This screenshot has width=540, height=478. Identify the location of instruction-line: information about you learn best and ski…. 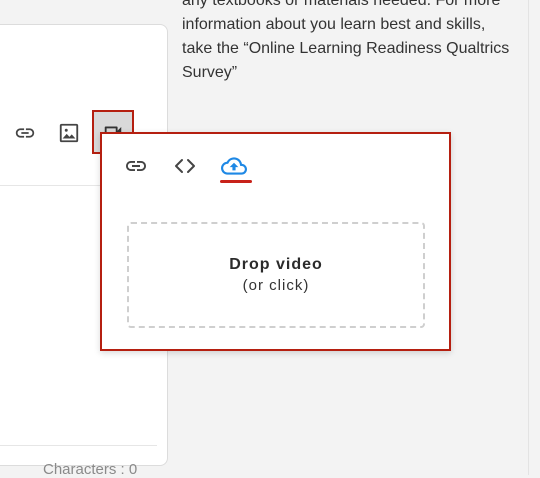
(334, 24).